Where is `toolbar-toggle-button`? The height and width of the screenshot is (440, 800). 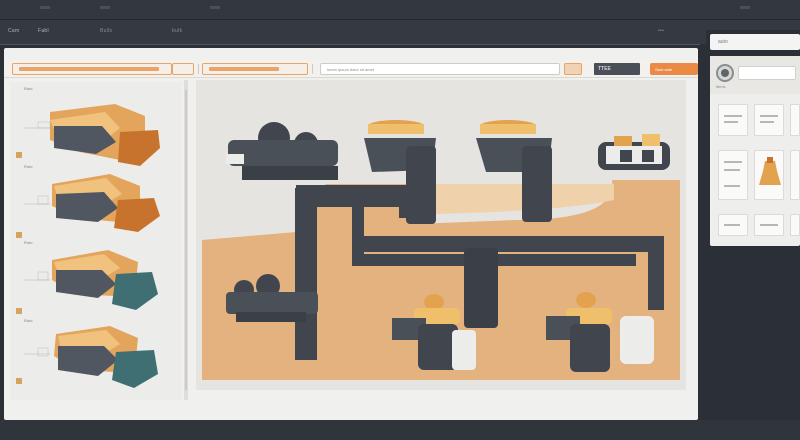 toolbar-toggle-button is located at coordinates (573, 69).